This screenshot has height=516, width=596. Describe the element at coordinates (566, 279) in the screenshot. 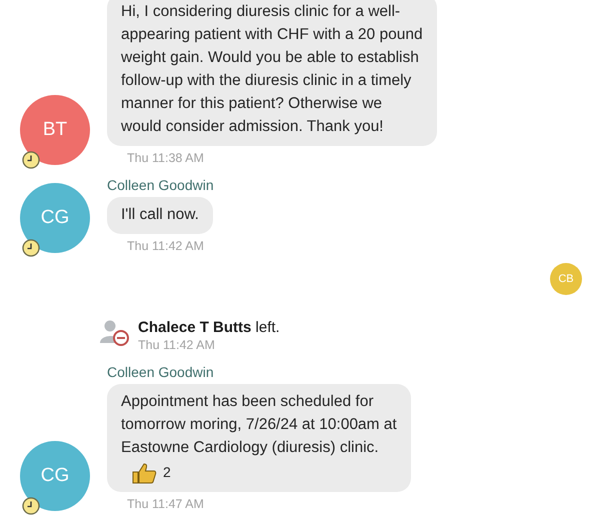

I see `read-receipt-avatar: CB` at that location.